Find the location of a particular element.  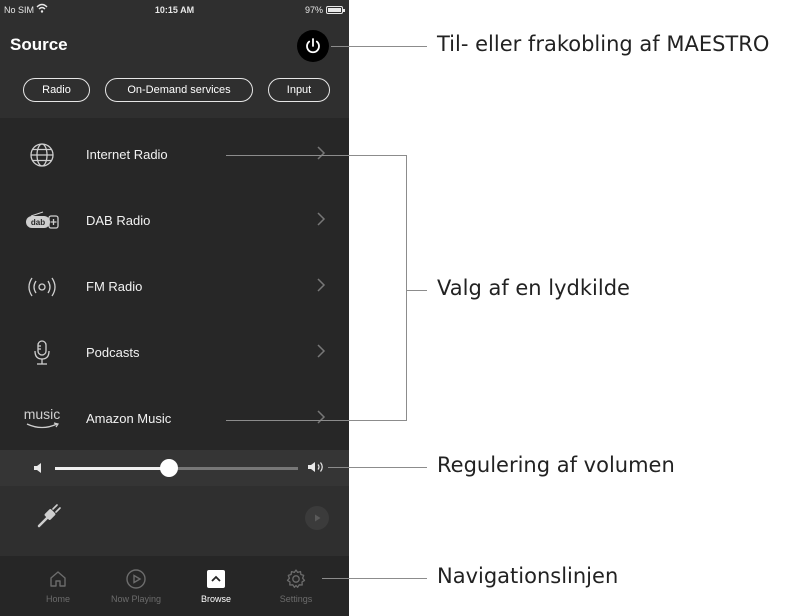

play-button is located at coordinates (317, 518).